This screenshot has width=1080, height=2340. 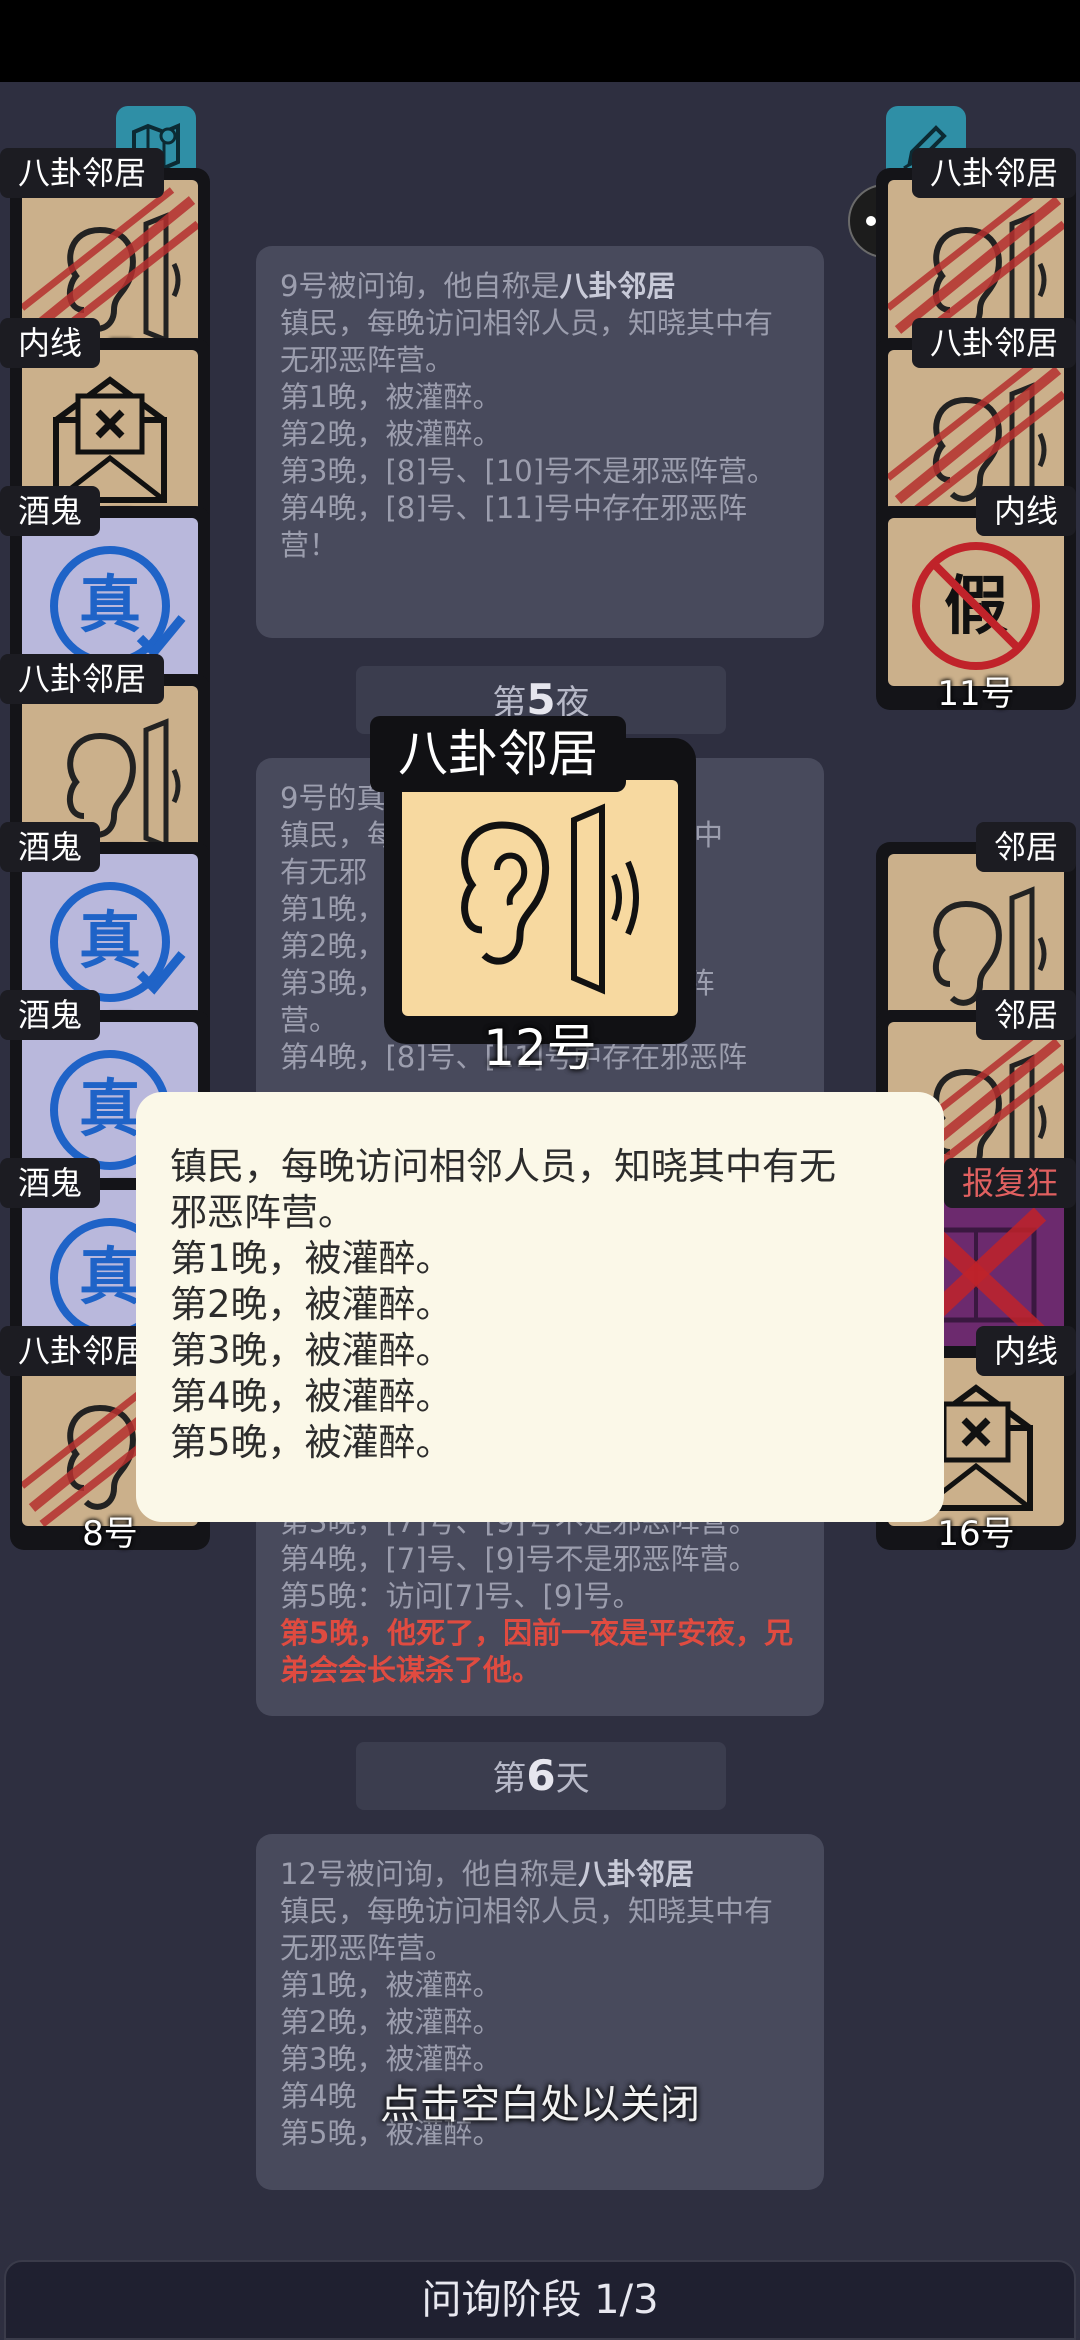 I want to click on role-tag: 报复狂, so click(x=1009, y=1183).